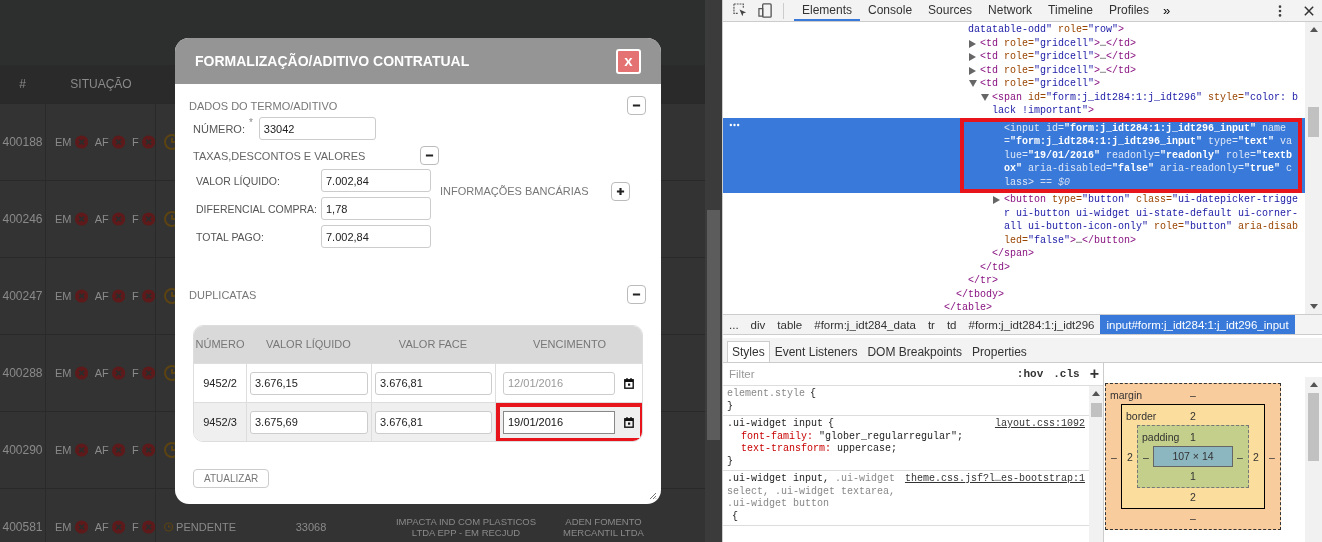 The height and width of the screenshot is (542, 1322). I want to click on column-header: NÚMERO, so click(220, 344).